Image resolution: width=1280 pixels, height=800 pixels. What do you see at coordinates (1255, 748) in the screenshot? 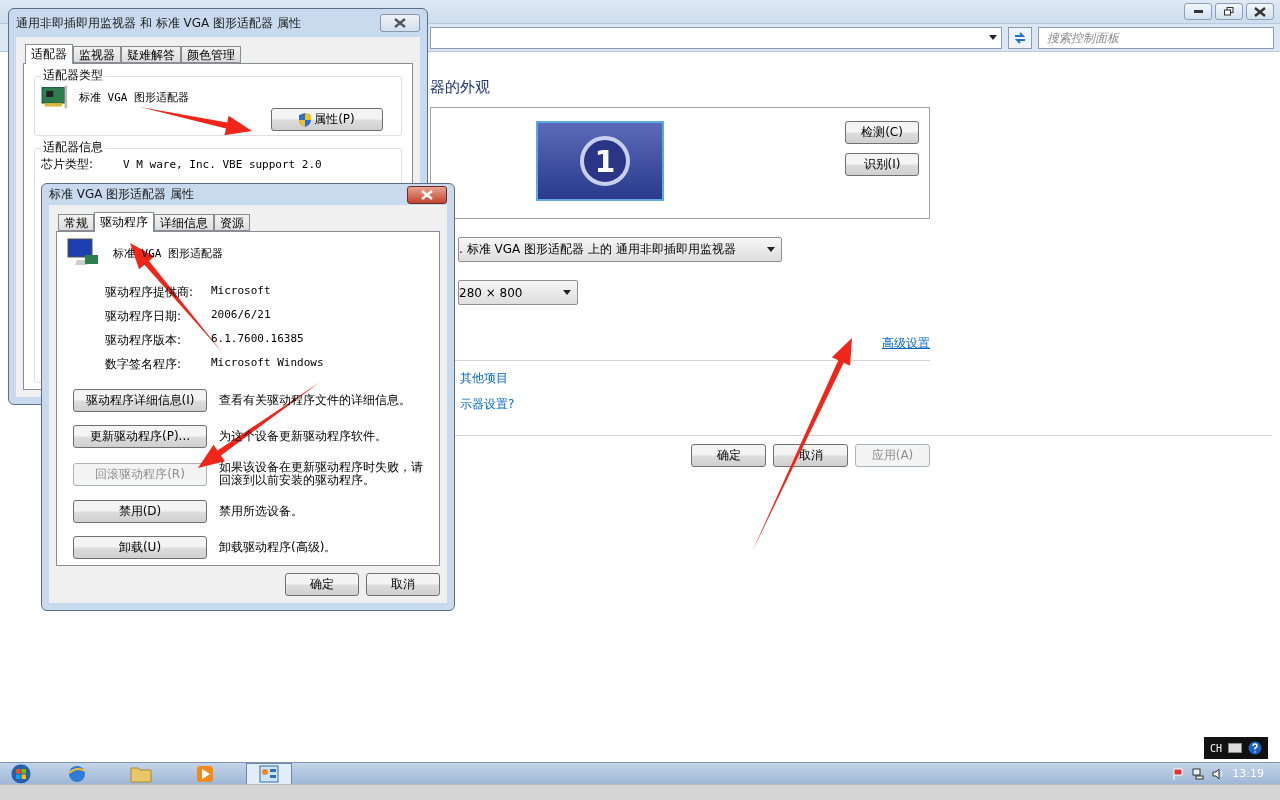
I see `help-icon` at bounding box center [1255, 748].